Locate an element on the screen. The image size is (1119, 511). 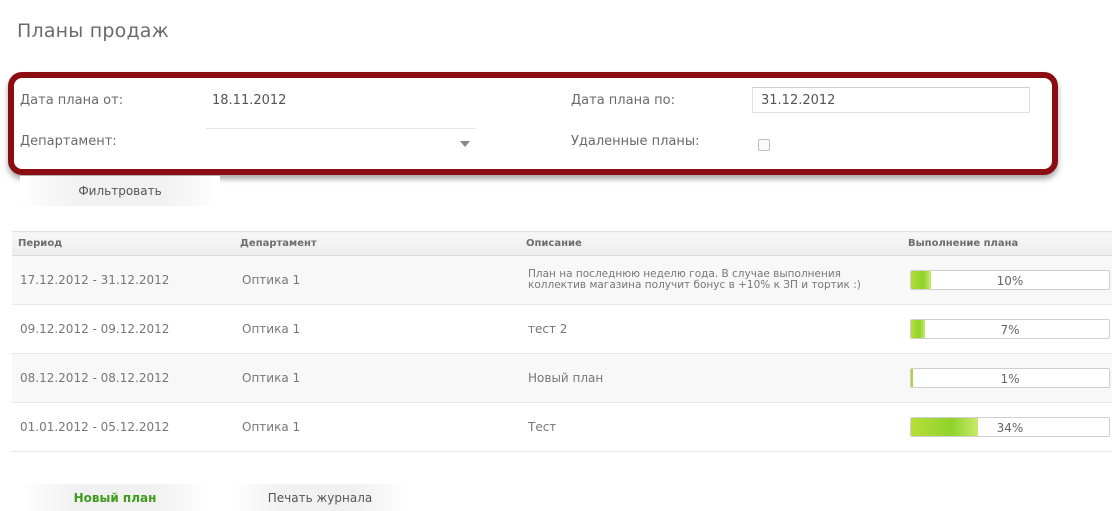
progress-bar: 1% is located at coordinates (1010, 378).